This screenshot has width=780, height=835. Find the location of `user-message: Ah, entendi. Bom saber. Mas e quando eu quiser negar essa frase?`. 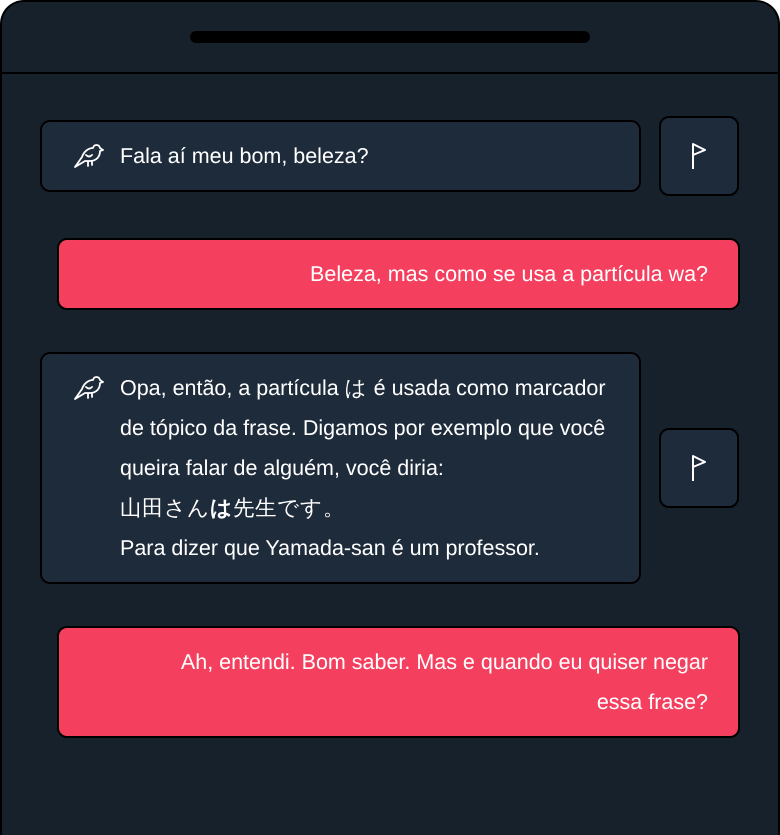

user-message: Ah, entendi. Bom saber. Mas e quando eu quiser negar essa frase? is located at coordinates (398, 682).